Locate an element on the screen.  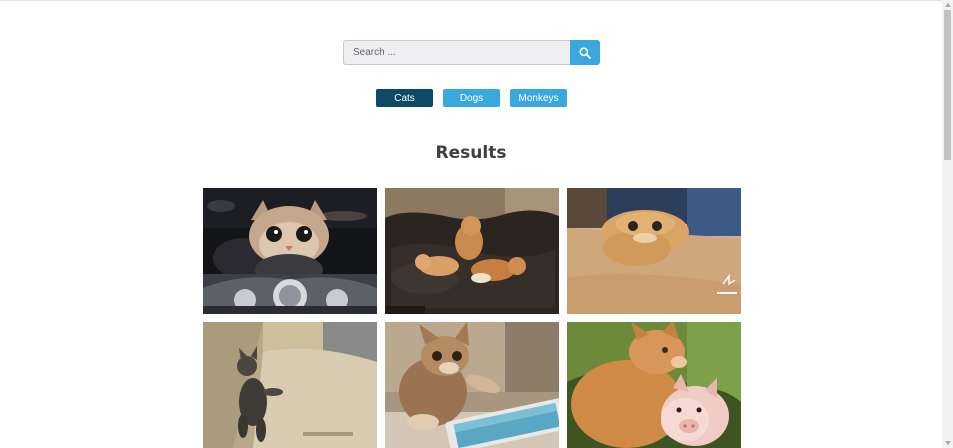
vertical-scrollbar is located at coordinates (947, 224).